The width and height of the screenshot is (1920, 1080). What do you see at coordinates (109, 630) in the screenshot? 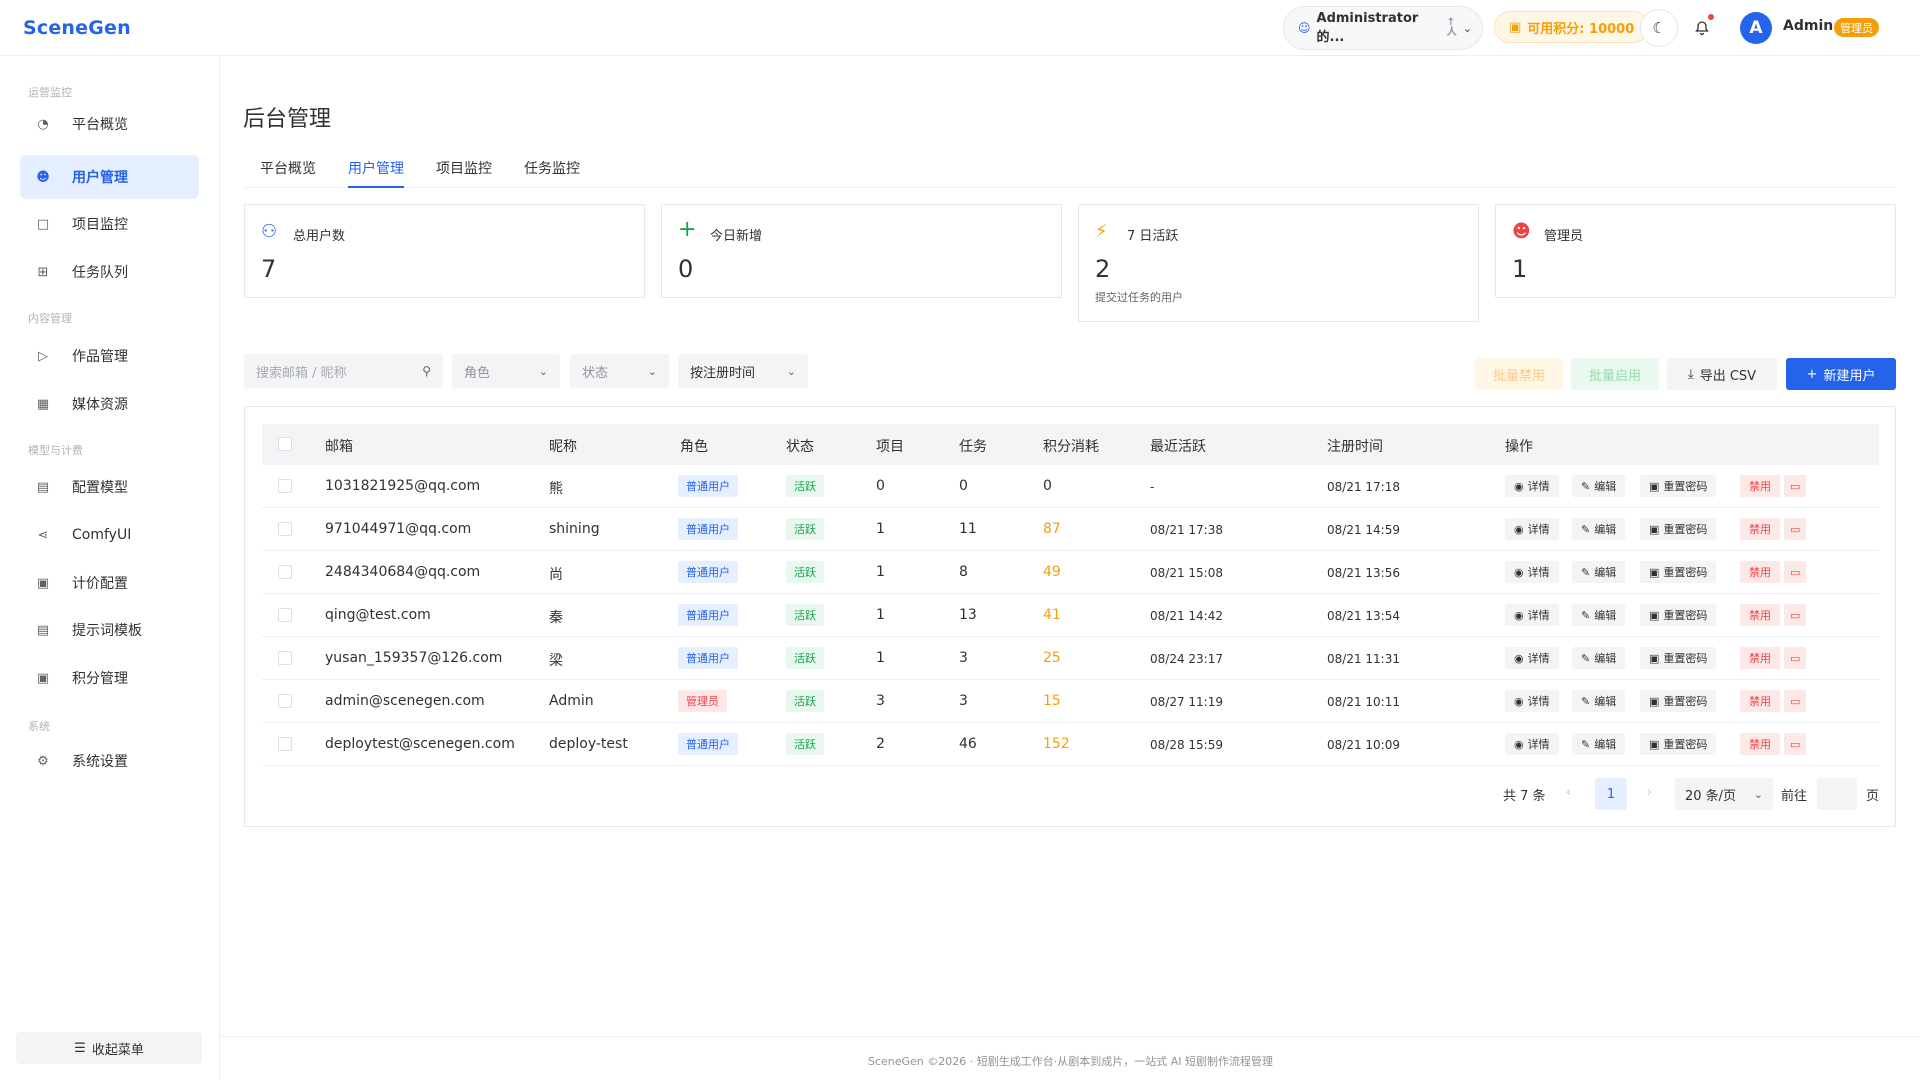
I see `sidebar-item-prompts: ▤ 提示词模板` at bounding box center [109, 630].